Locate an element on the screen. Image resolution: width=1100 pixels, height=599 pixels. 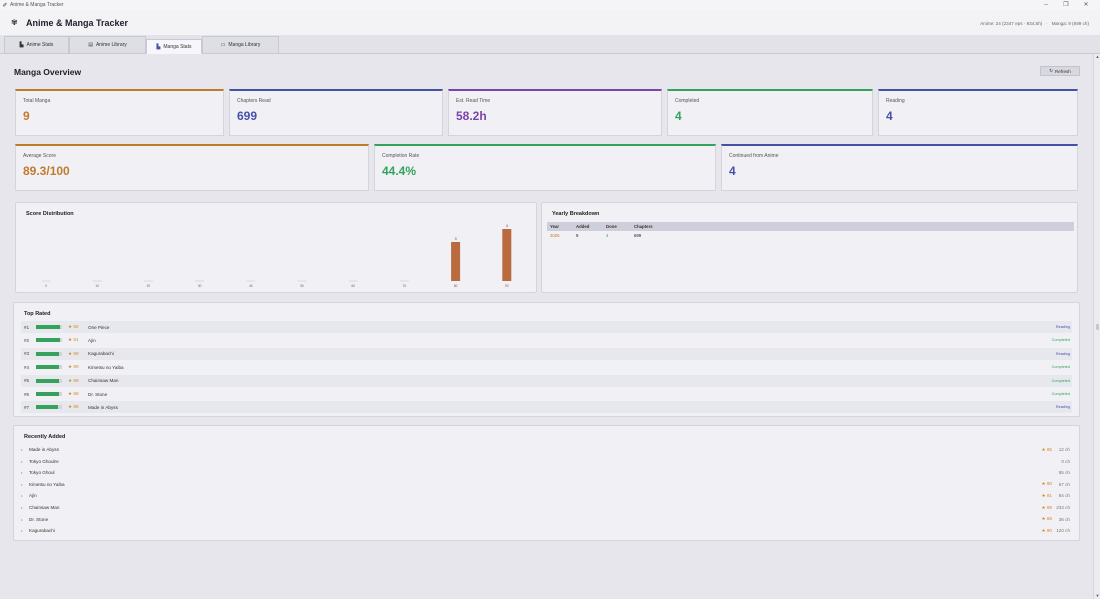
recent-row: • Kagurabachi ★ 90 120 ch is located at coordinates (545, 530).